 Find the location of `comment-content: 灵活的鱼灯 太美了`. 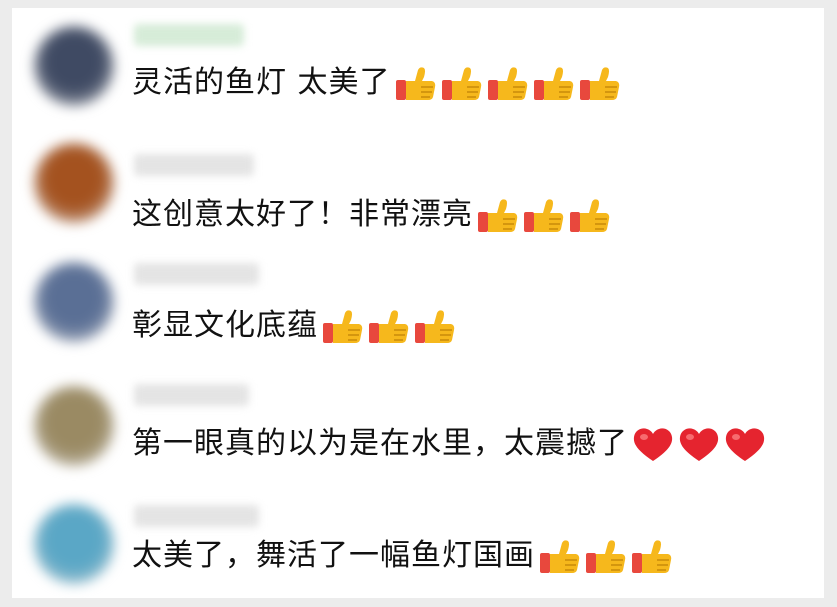

comment-content: 灵活的鱼灯 太美了 is located at coordinates (376, 83).